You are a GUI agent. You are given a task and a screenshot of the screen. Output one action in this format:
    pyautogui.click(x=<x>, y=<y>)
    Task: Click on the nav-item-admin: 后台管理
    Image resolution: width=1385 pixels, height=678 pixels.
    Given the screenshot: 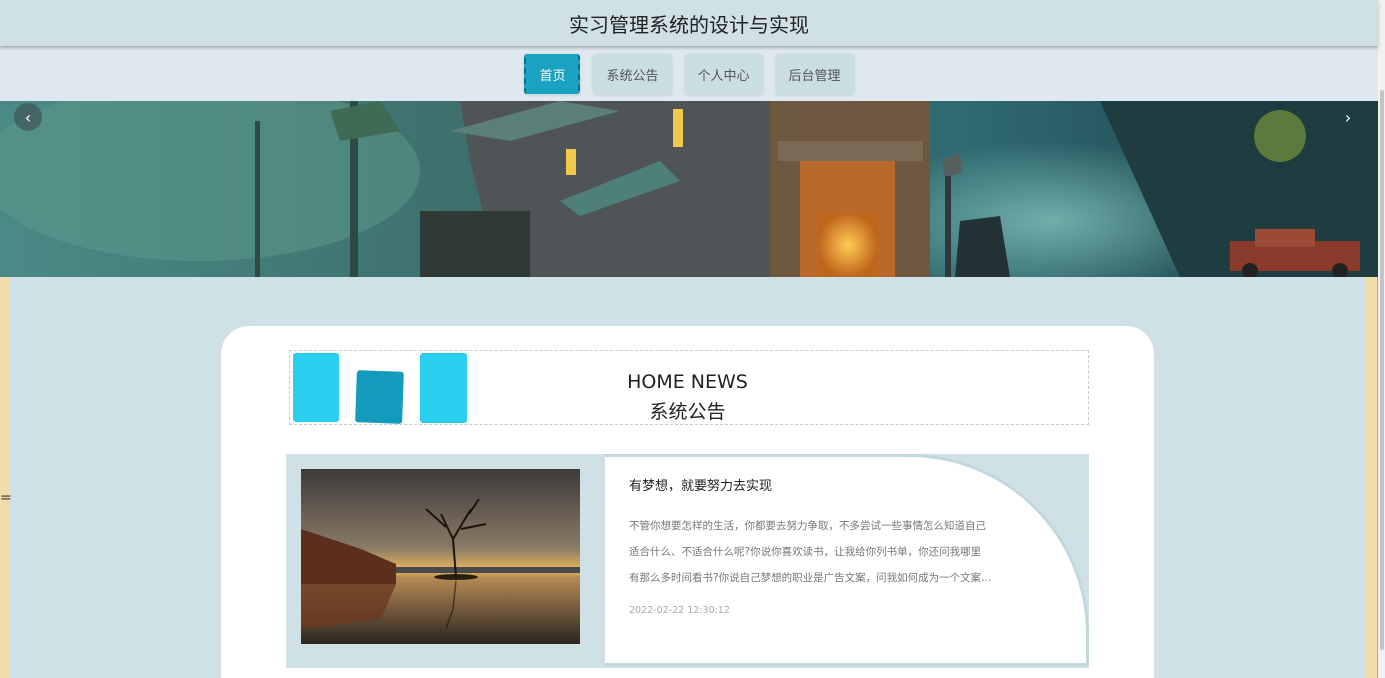 What is the action you would take?
    pyautogui.click(x=814, y=74)
    